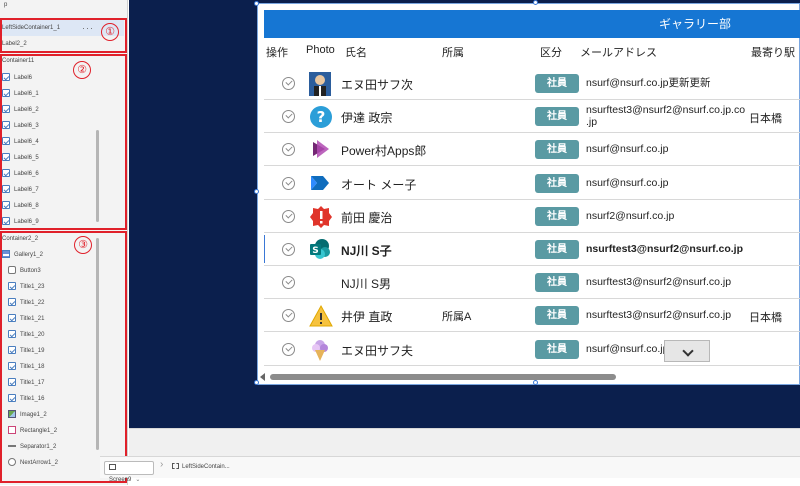 The width and height of the screenshot is (800, 486). Describe the element at coordinates (62, 367) in the screenshot. I see `tree-item-title: Title1_18` at that location.